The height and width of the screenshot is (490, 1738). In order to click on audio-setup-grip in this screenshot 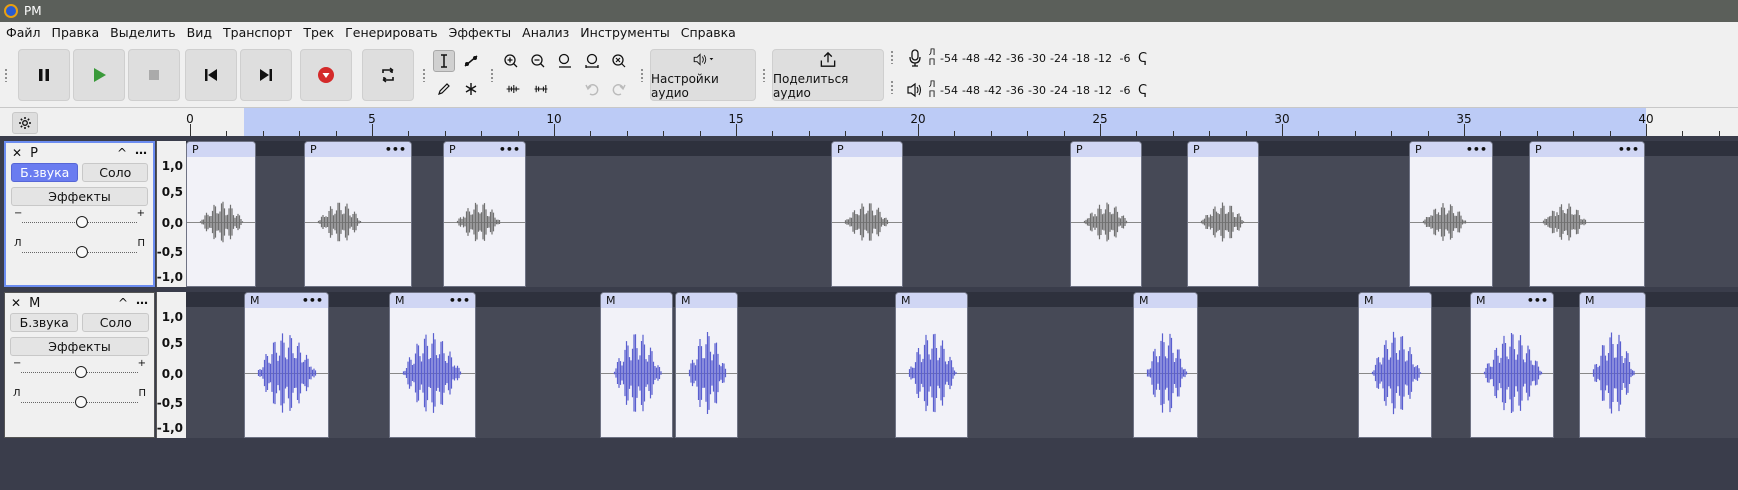, I will do `click(642, 75)`.